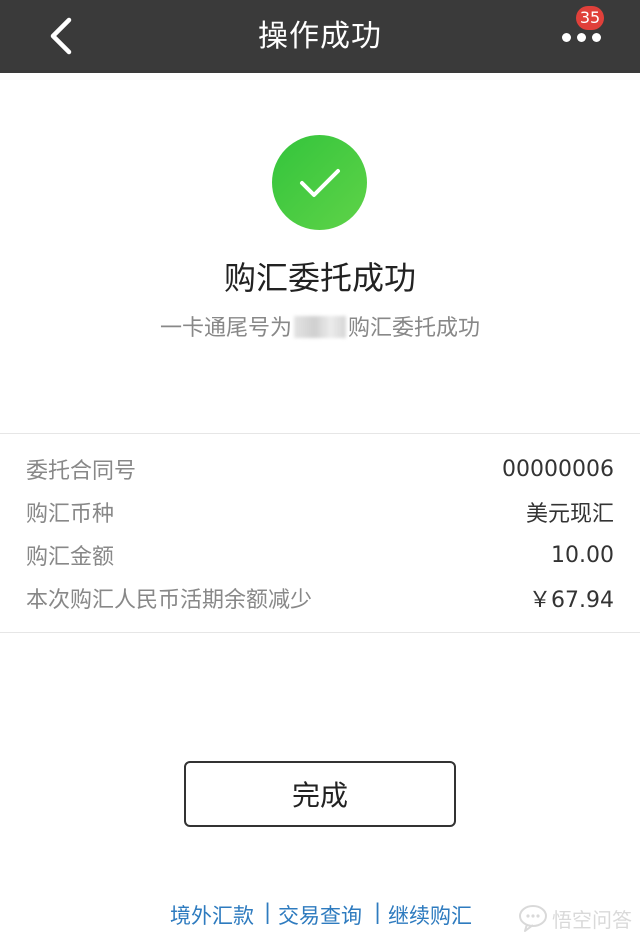 The height and width of the screenshot is (942, 640). I want to click on page-title: 操作成功, so click(320, 36).